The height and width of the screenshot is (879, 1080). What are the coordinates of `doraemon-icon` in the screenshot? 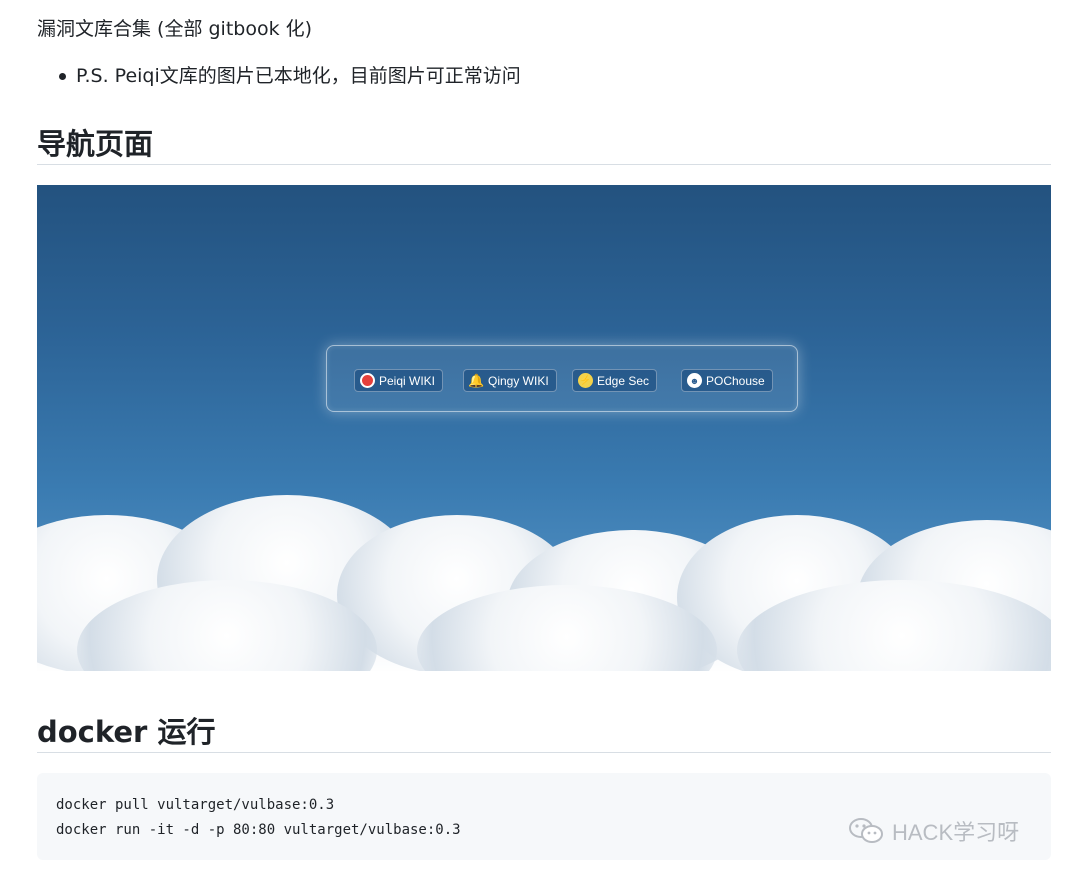 It's located at (367, 380).